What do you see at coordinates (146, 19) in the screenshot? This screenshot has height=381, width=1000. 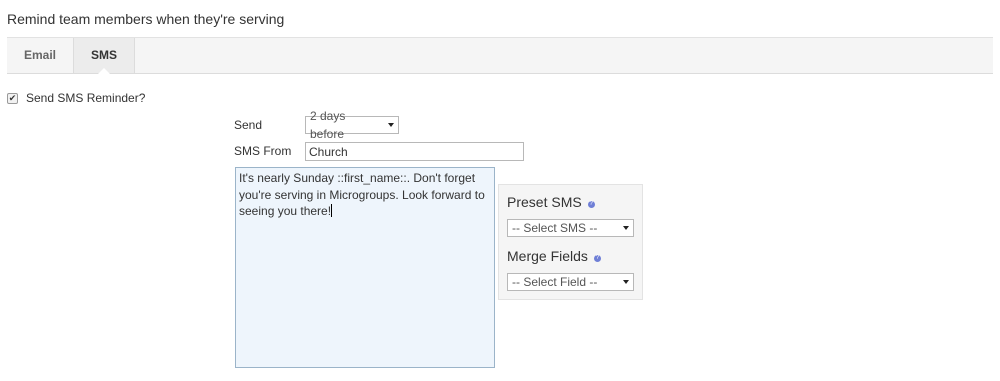 I see `page-title: Remind team members when they're serving` at bounding box center [146, 19].